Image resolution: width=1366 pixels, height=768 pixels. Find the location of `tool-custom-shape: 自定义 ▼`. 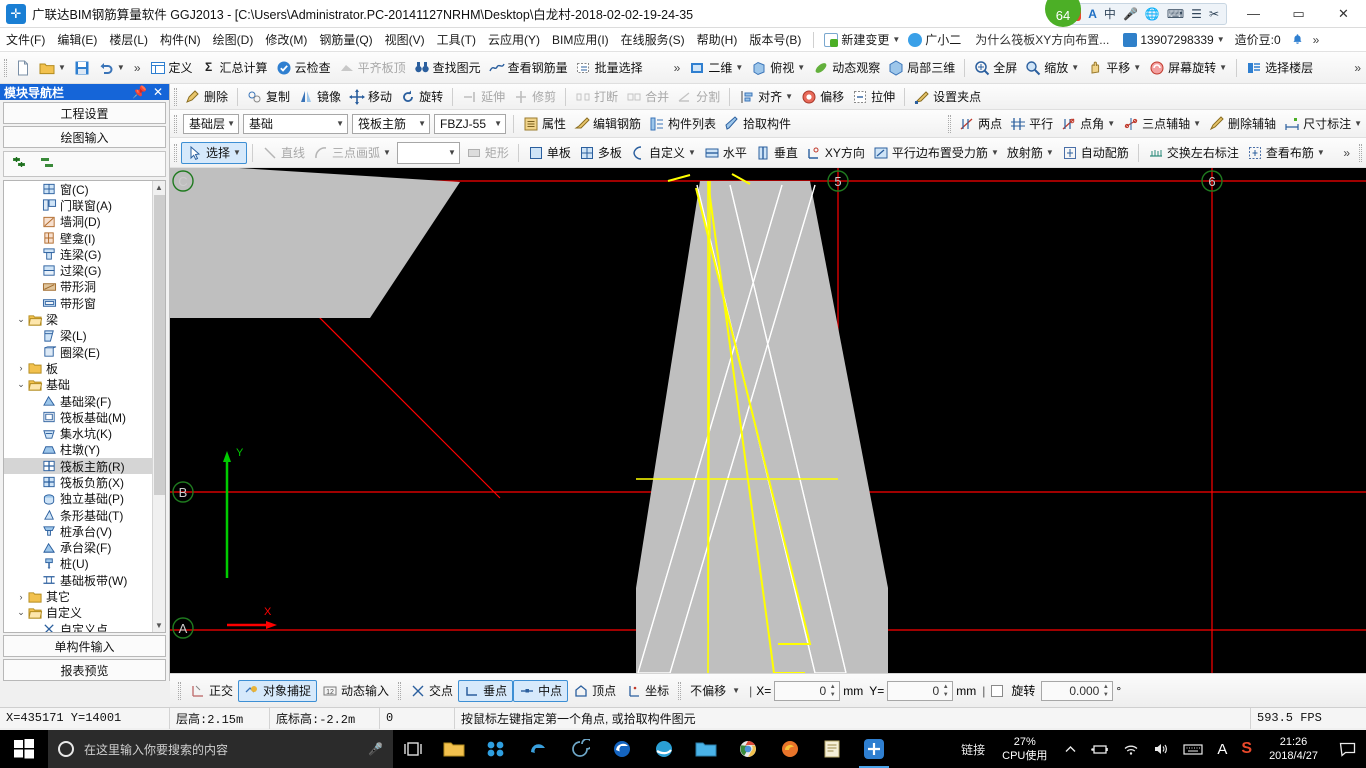

tool-custom-shape: 自定义 ▼ is located at coordinates (663, 153).